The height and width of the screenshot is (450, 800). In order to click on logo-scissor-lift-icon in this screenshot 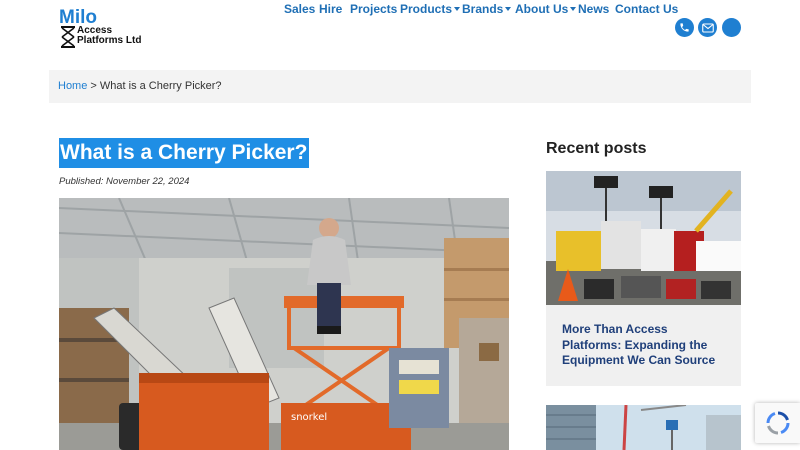, I will do `click(68, 37)`.